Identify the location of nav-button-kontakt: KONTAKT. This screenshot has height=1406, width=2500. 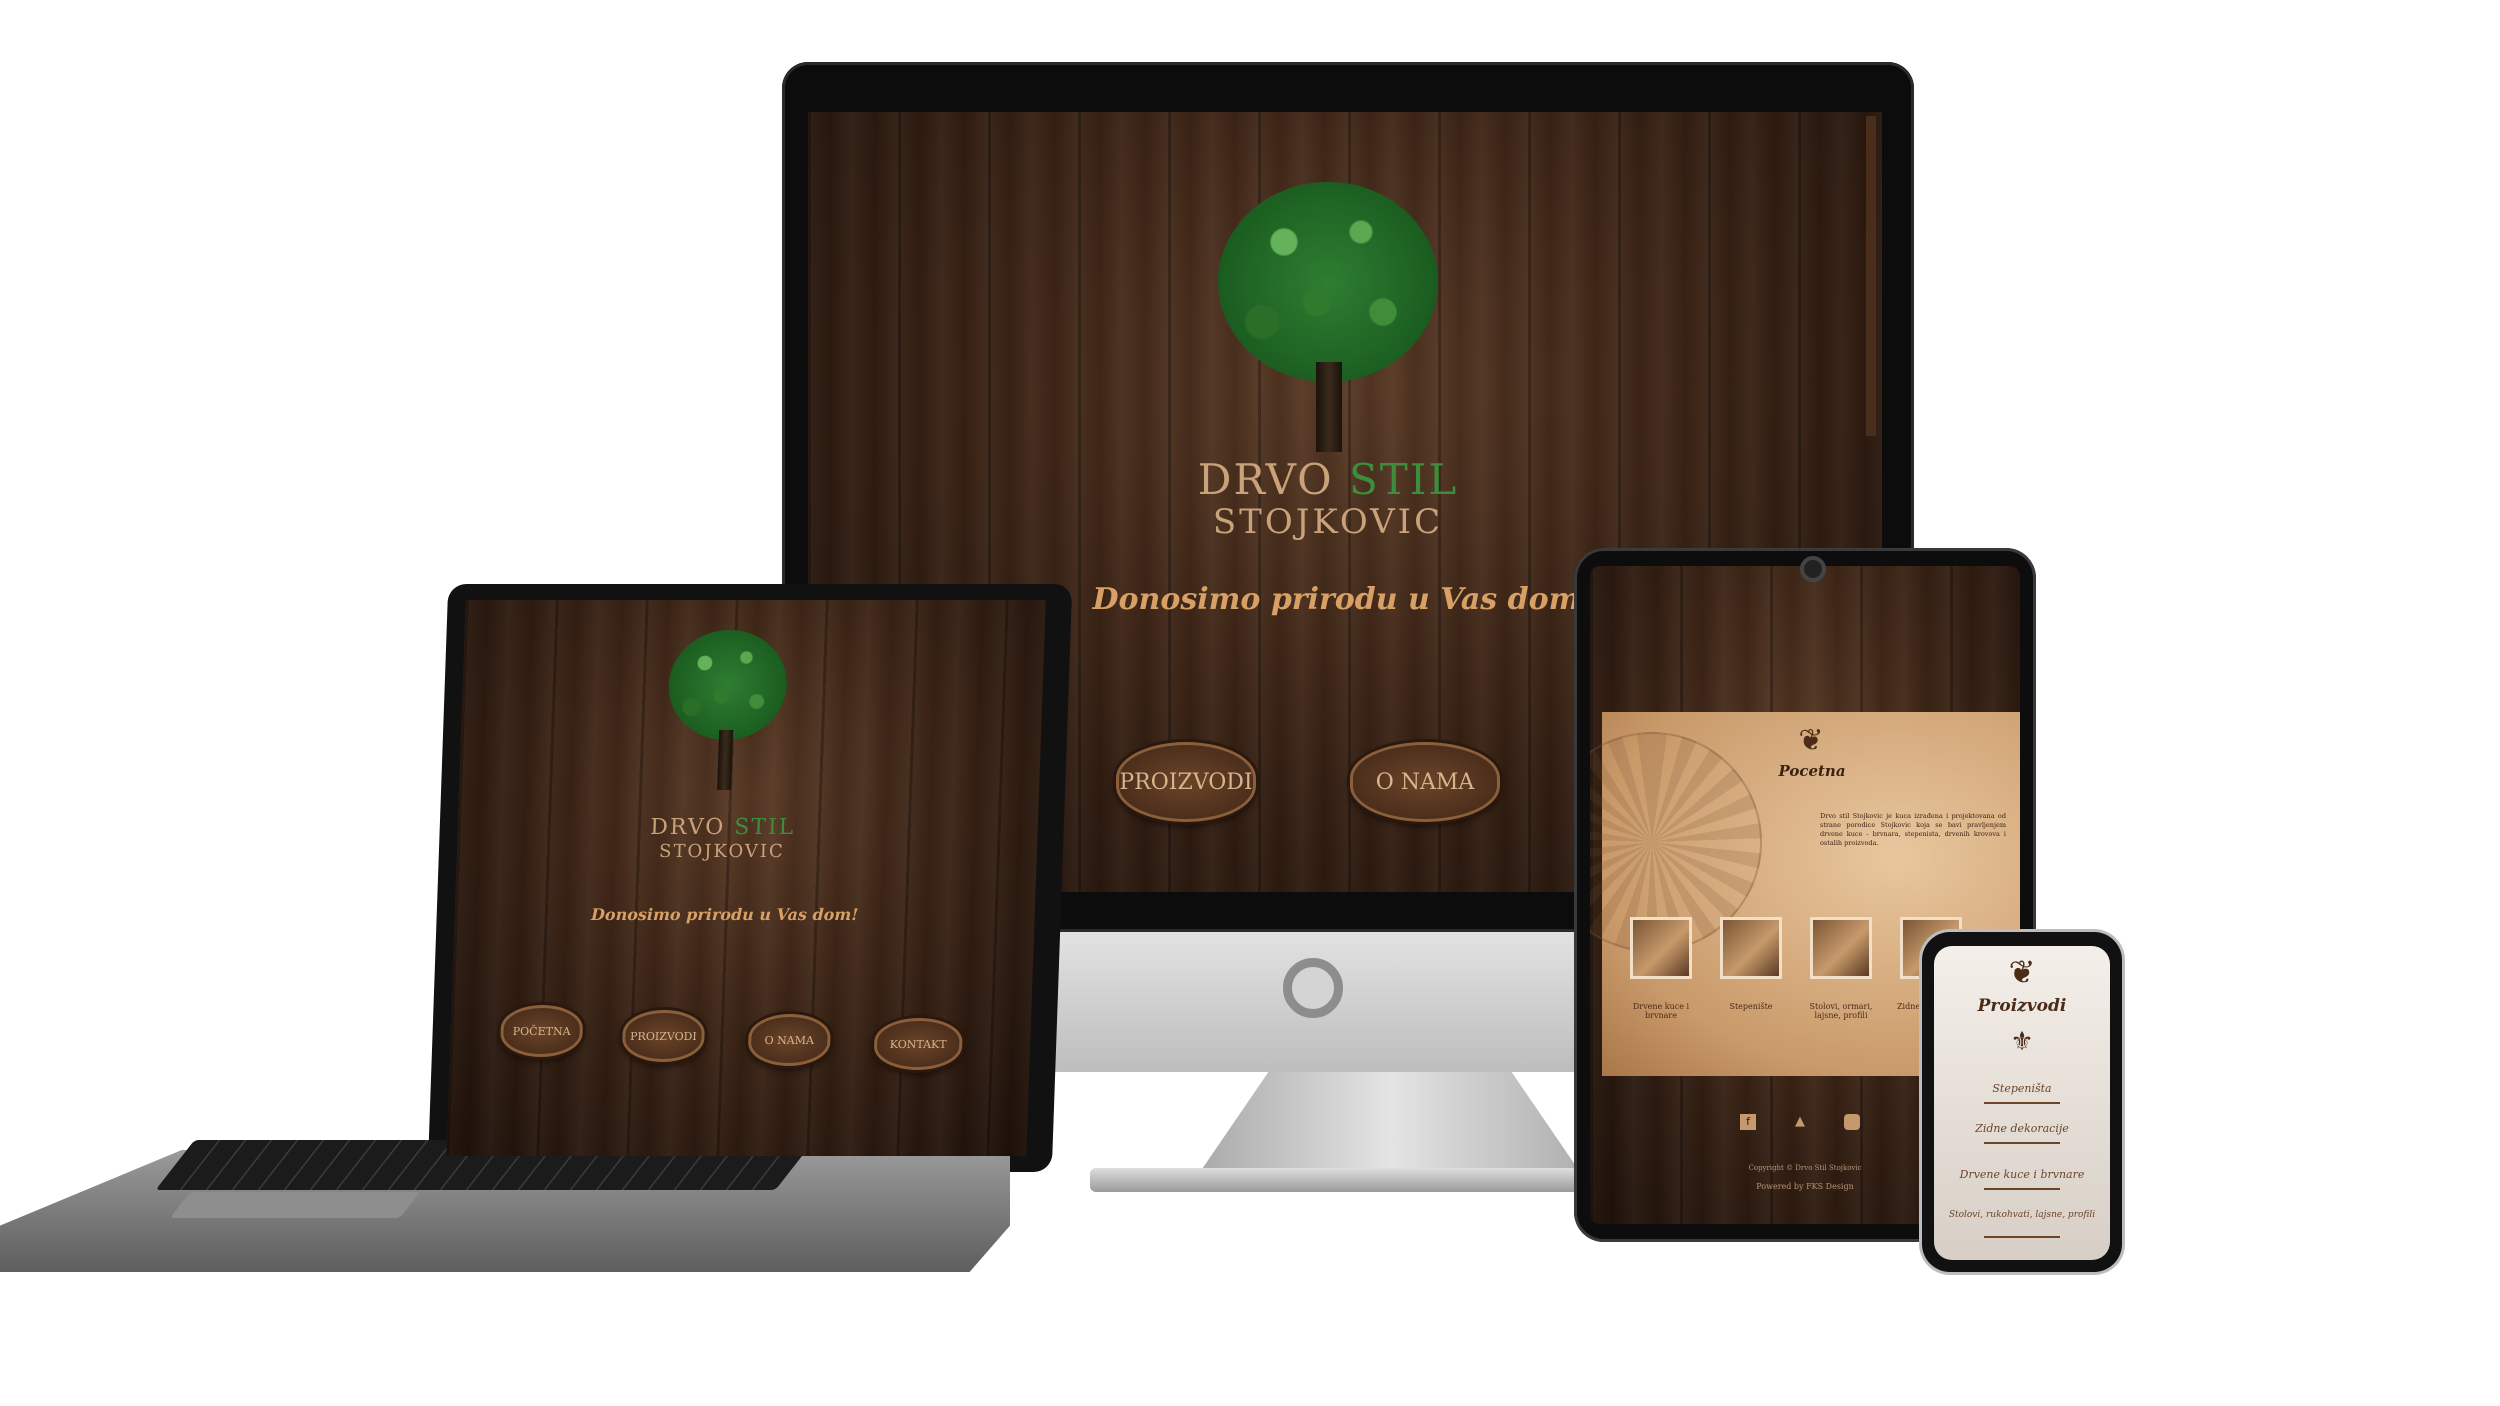
(918, 1044).